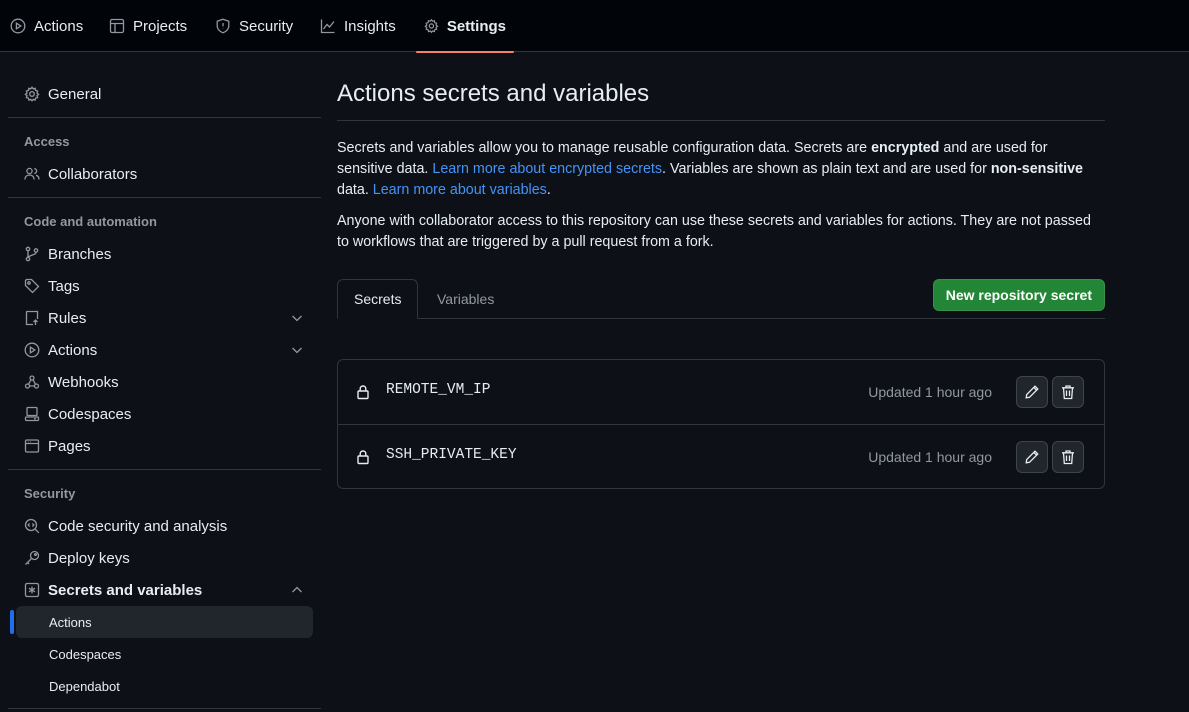  Describe the element at coordinates (64, 286) in the screenshot. I see `sidebar-item-label: Tags` at that location.